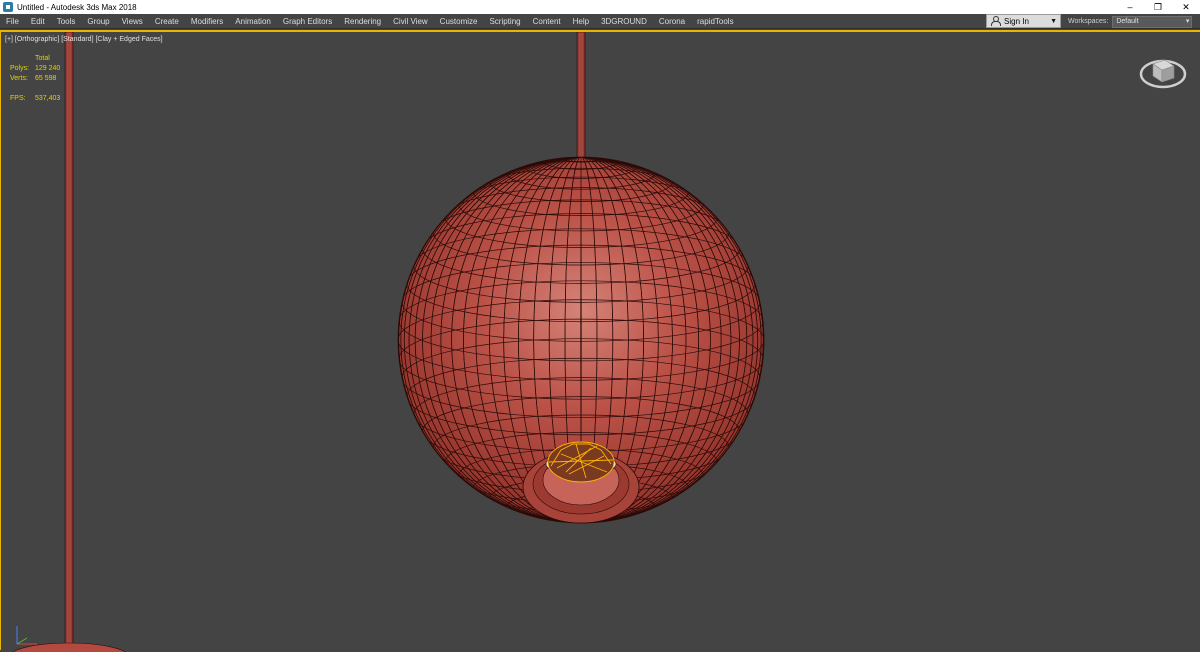  Describe the element at coordinates (410, 21) in the screenshot. I see `menu-civil-view: Civil View` at that location.